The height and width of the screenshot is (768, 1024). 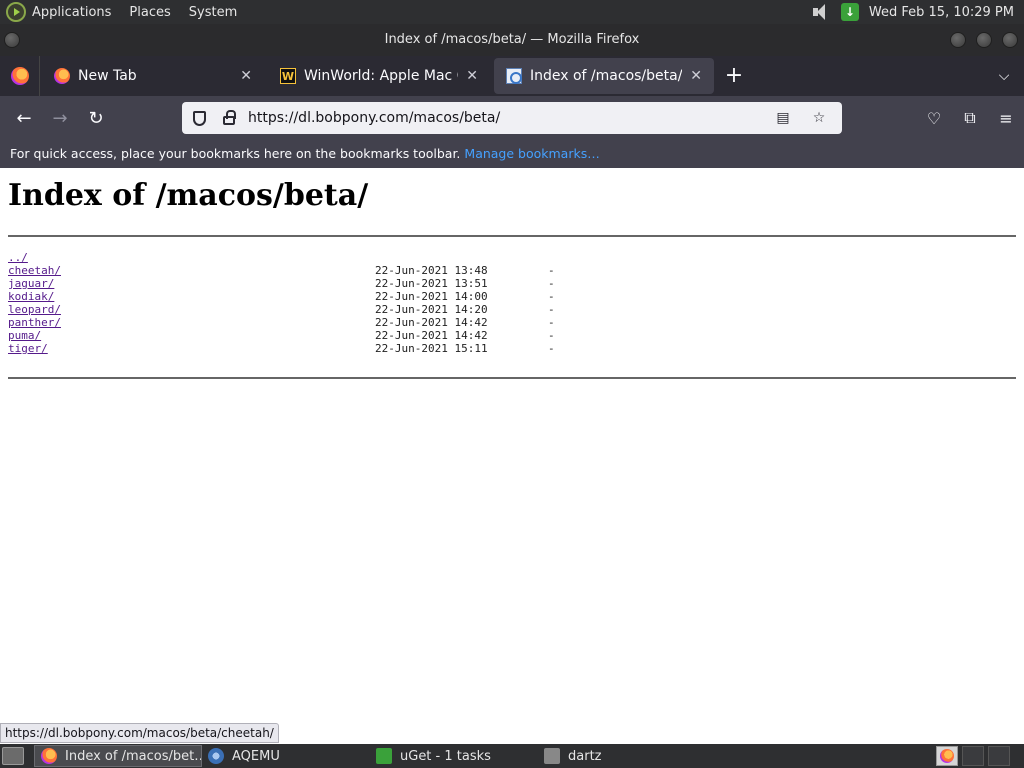 I want to click on parent-directory-link: ../, so click(x=18, y=257).